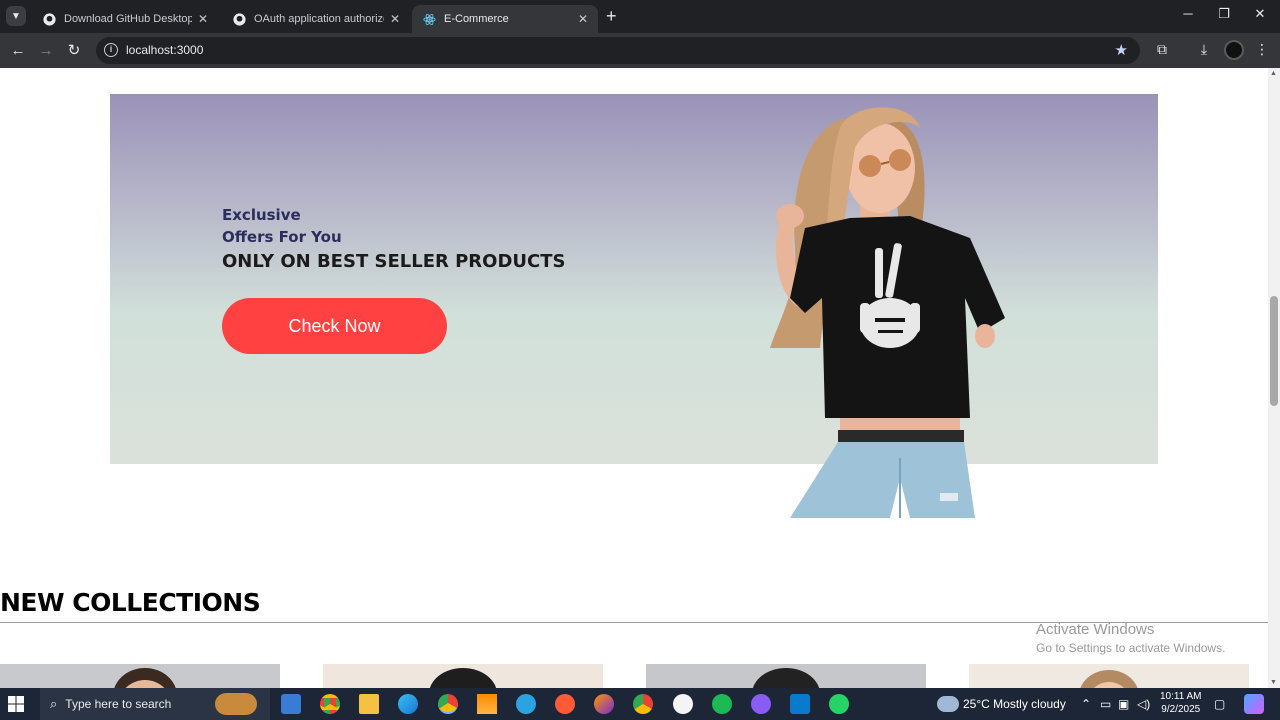 This screenshot has height=720, width=1280. What do you see at coordinates (291, 704) in the screenshot?
I see `laptop-app-icon` at bounding box center [291, 704].